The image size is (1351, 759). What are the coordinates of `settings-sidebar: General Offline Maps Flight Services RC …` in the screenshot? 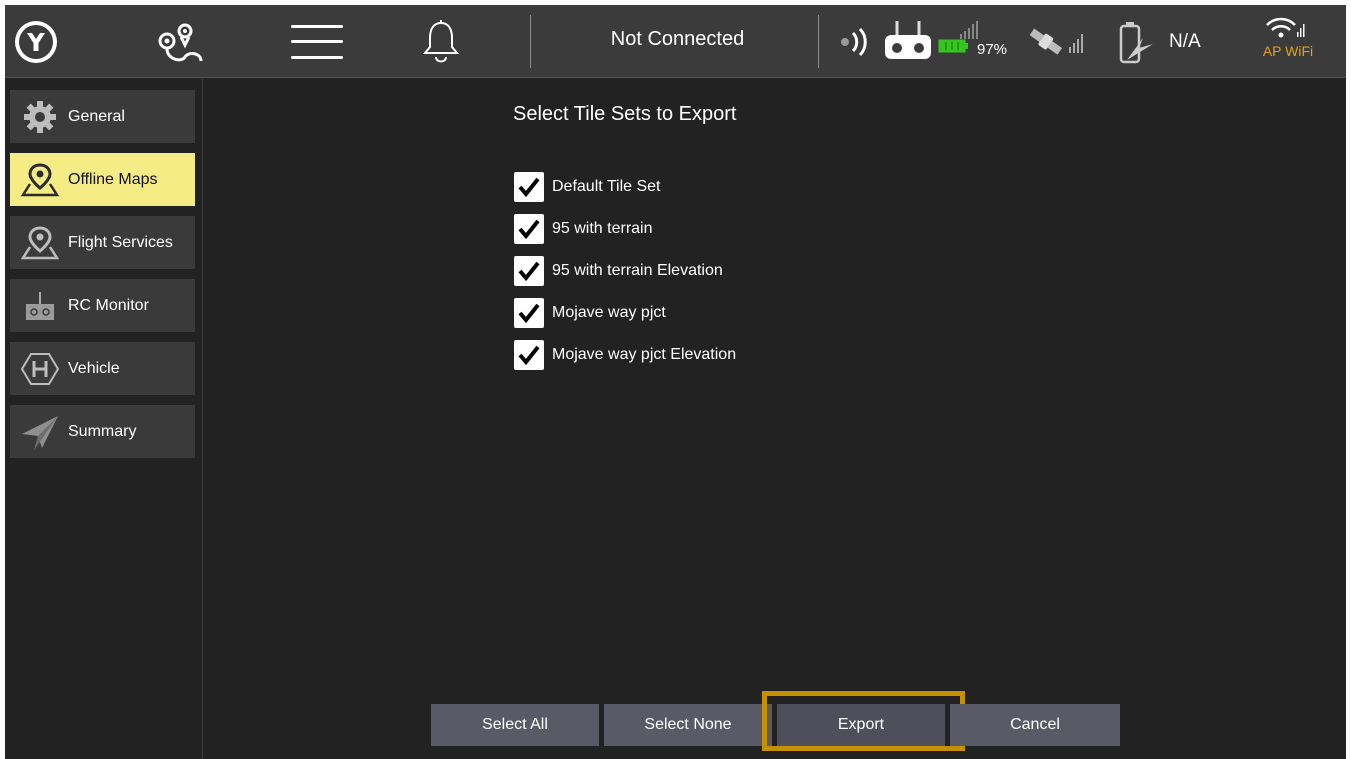 It's located at (104, 419).